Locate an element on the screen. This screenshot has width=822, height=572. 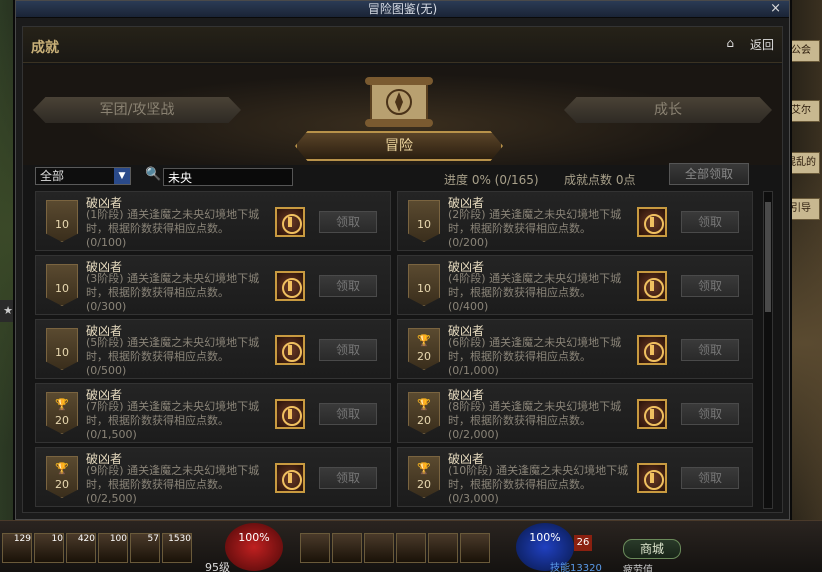
shop-button: 商城 is located at coordinates (652, 549).